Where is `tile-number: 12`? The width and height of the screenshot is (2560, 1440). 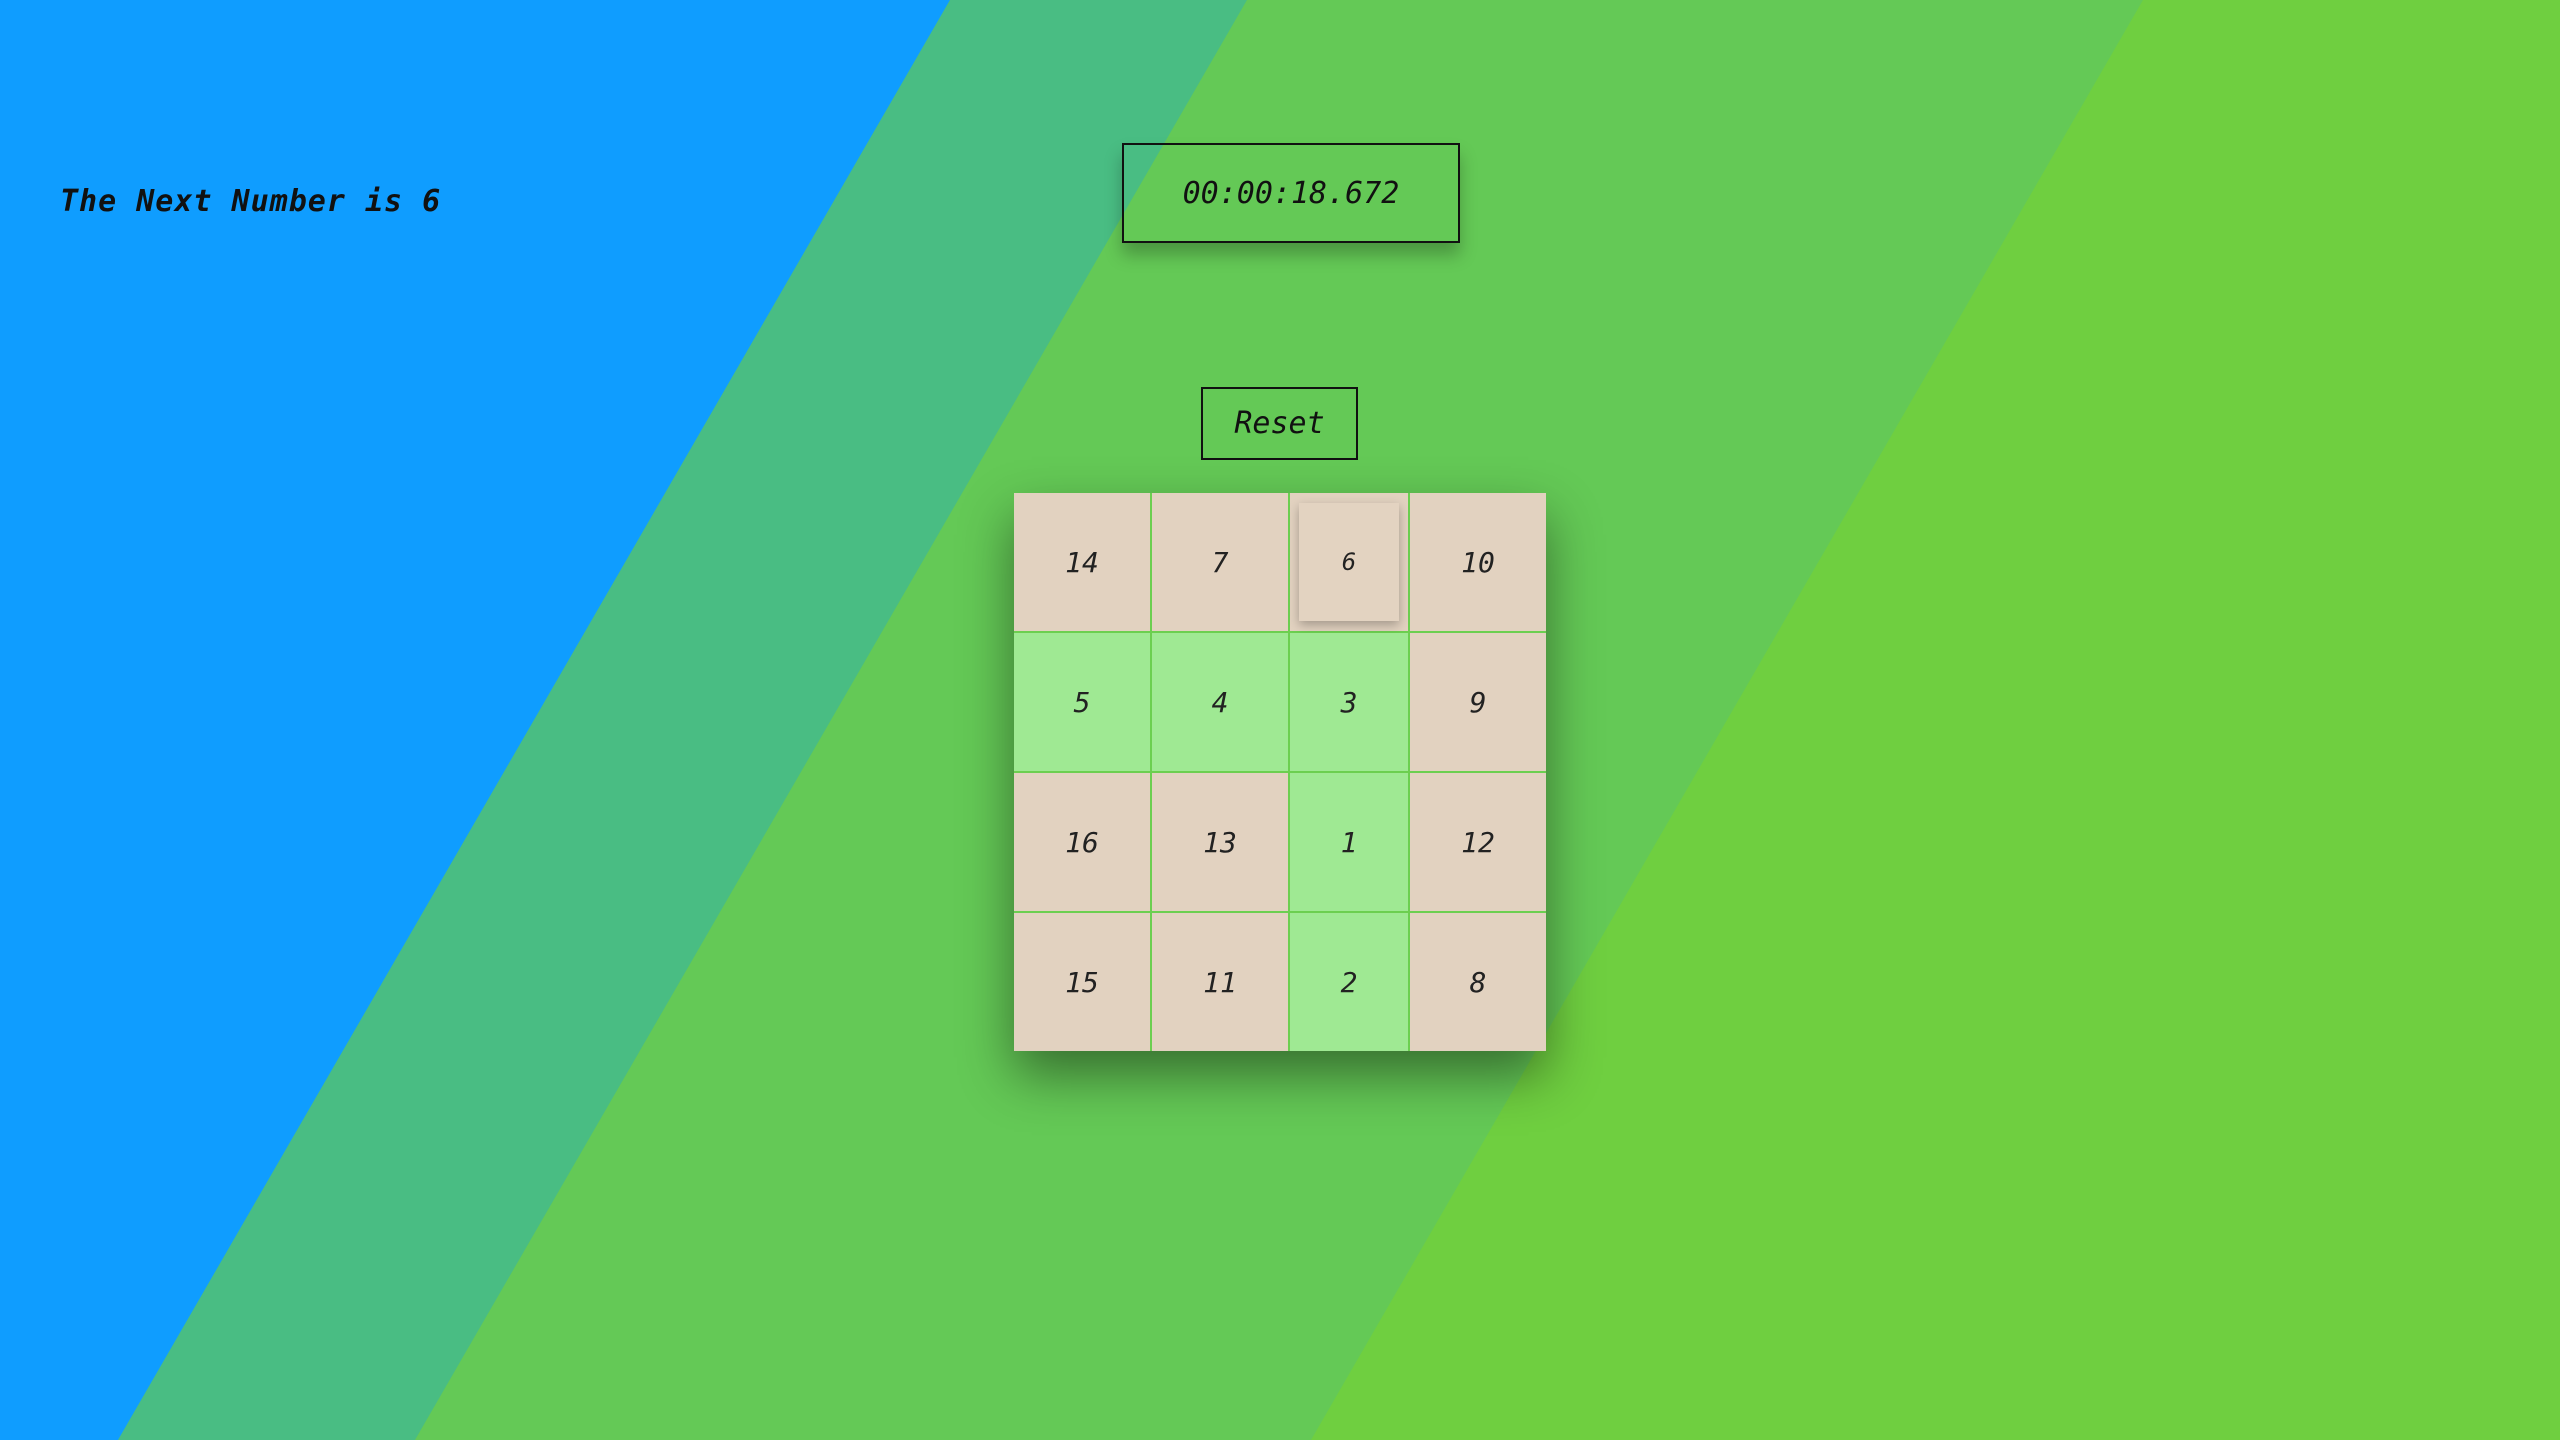 tile-number: 12 is located at coordinates (1478, 842).